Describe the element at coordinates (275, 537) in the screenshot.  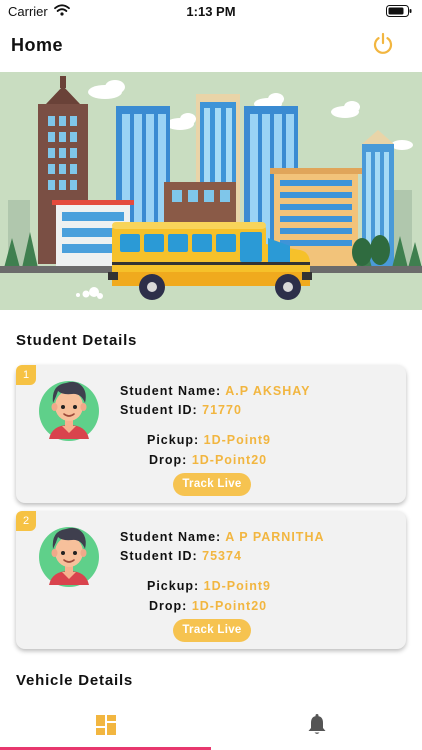
I see `student-name-value: A P PARNITHA` at that location.